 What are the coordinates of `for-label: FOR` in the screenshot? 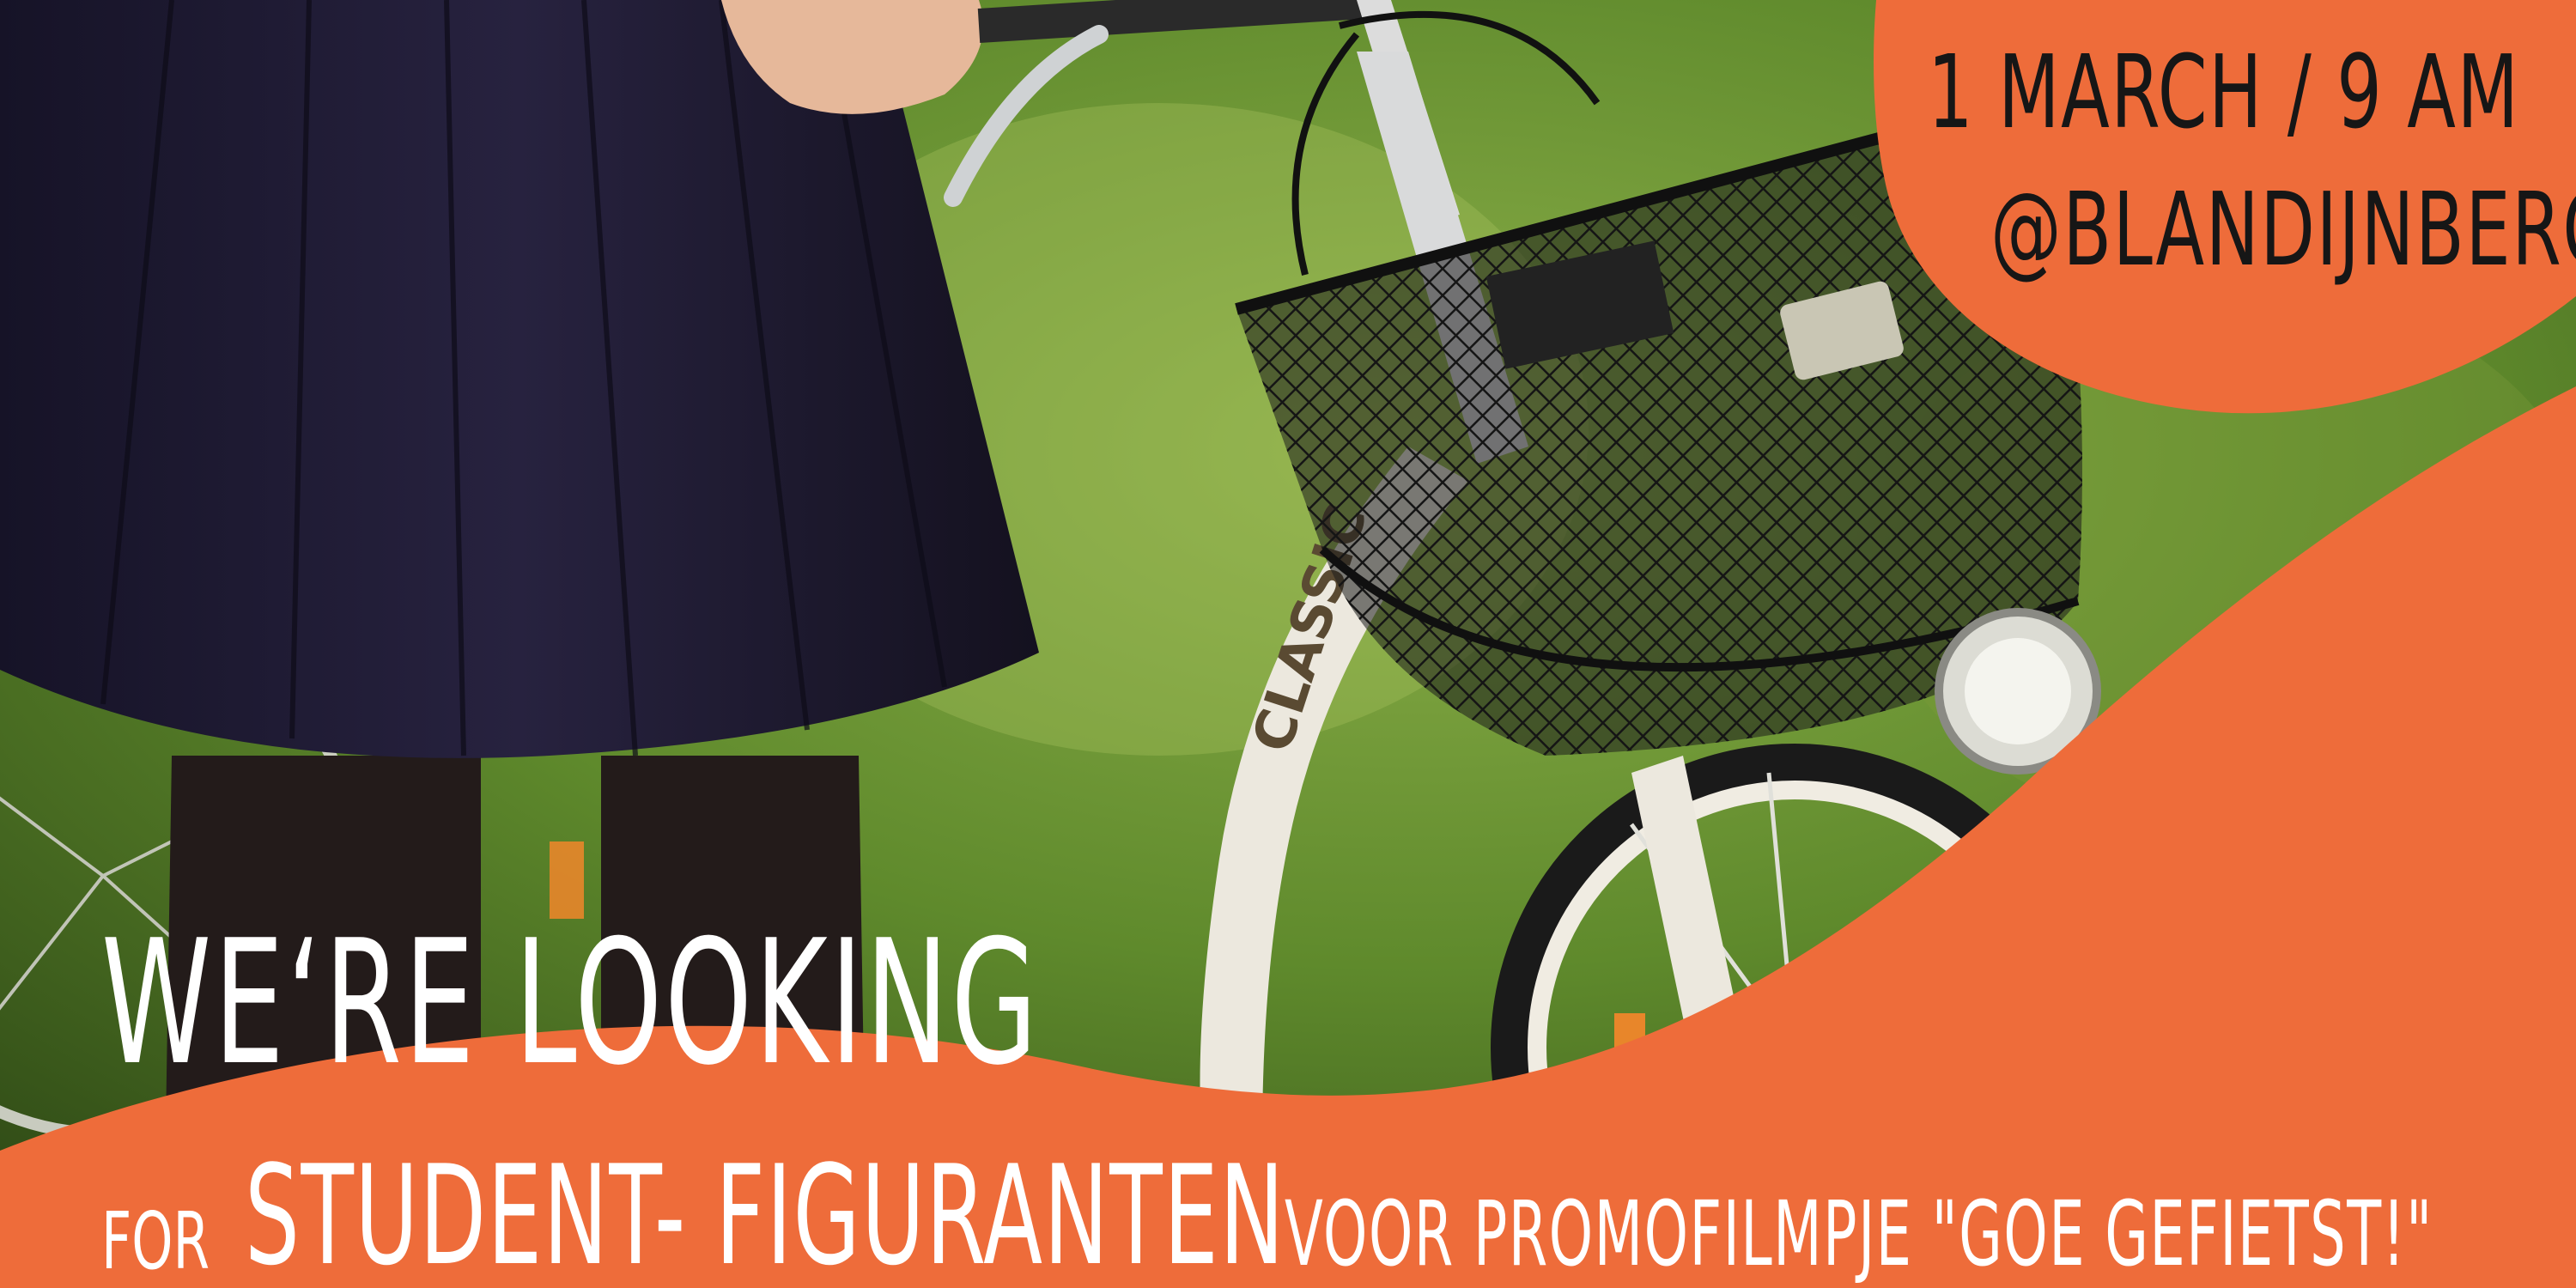 It's located at (155, 1241).